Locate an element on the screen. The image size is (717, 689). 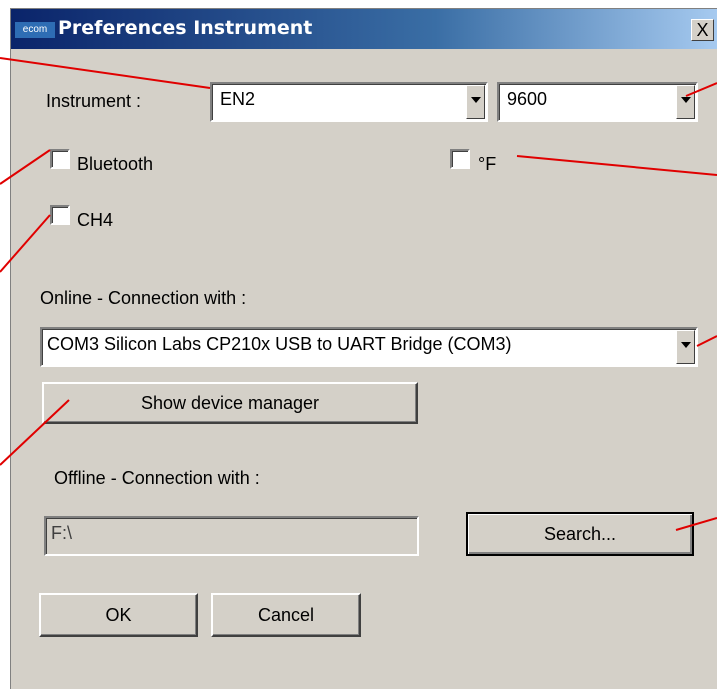
instrument-value: EN2 is located at coordinates (238, 99).